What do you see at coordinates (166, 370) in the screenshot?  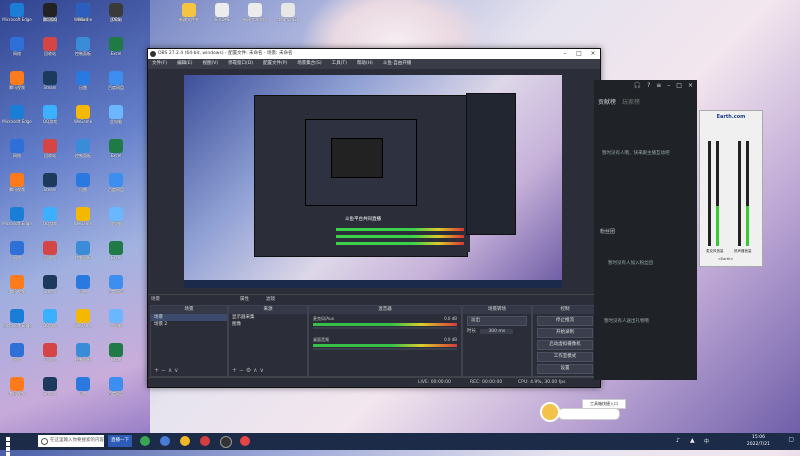 I see `scene-controls: + − ∧ ∨` at bounding box center [166, 370].